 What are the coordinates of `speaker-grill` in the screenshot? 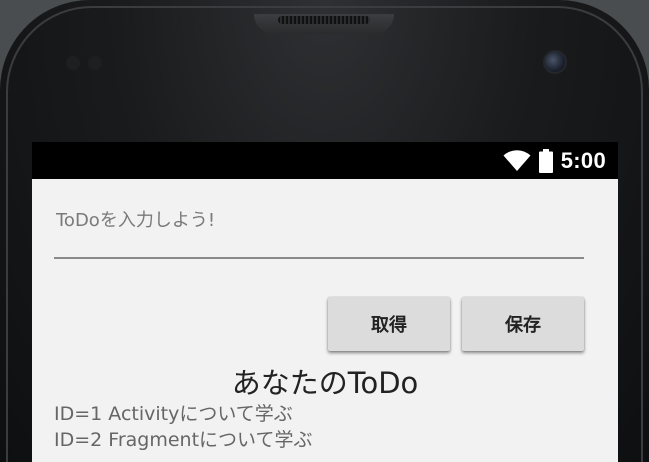 It's located at (324, 20).